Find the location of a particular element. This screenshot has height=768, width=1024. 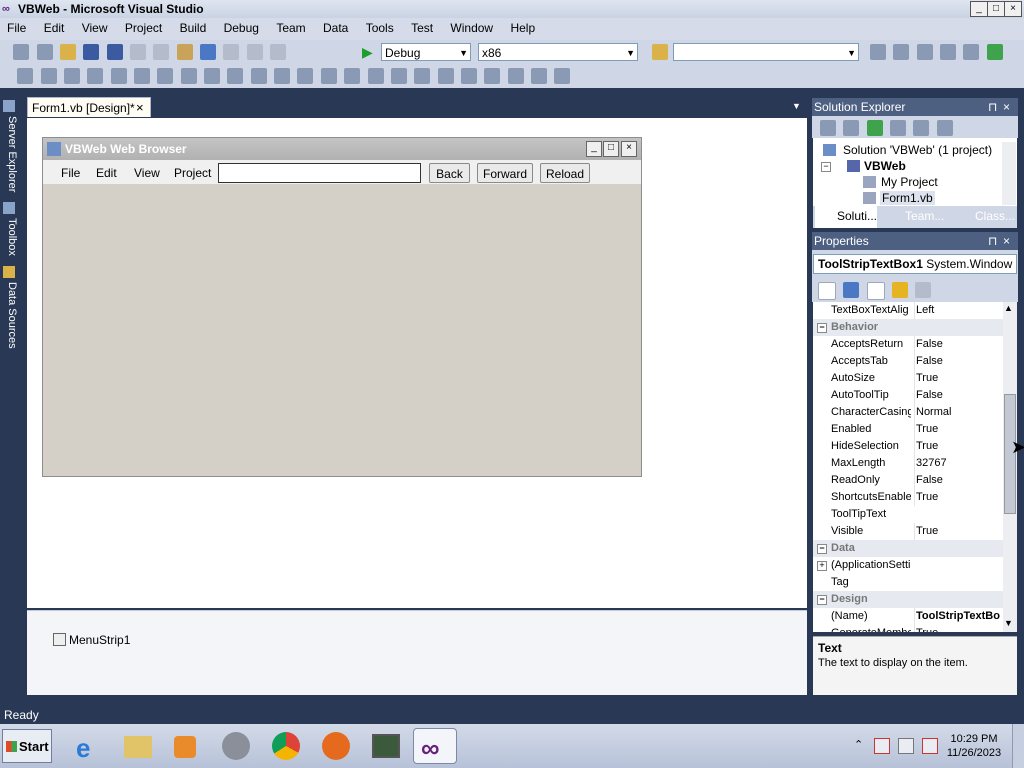

property-row: ShortcutsEnable True is located at coordinates (908, 497).